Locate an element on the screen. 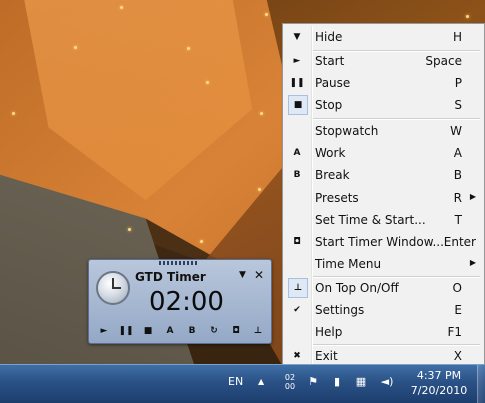  menu-item-start-timer-window: ◘ Start Timer Window... Enter is located at coordinates (383, 242).